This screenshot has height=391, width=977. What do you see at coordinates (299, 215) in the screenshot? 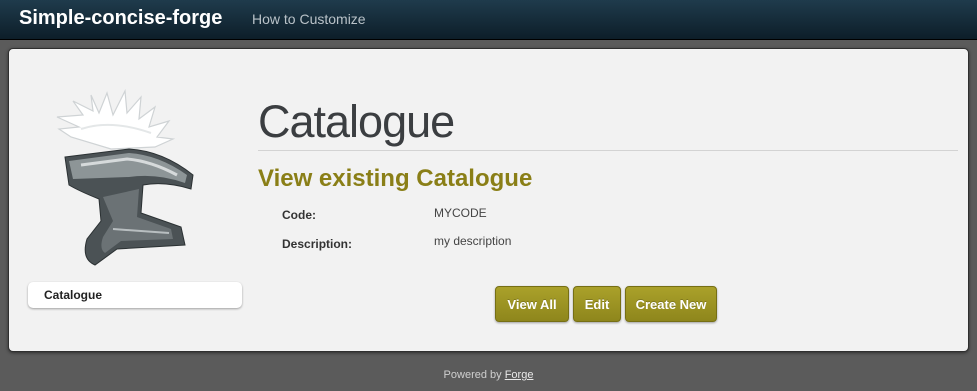
I see `code-label: Code:` at bounding box center [299, 215].